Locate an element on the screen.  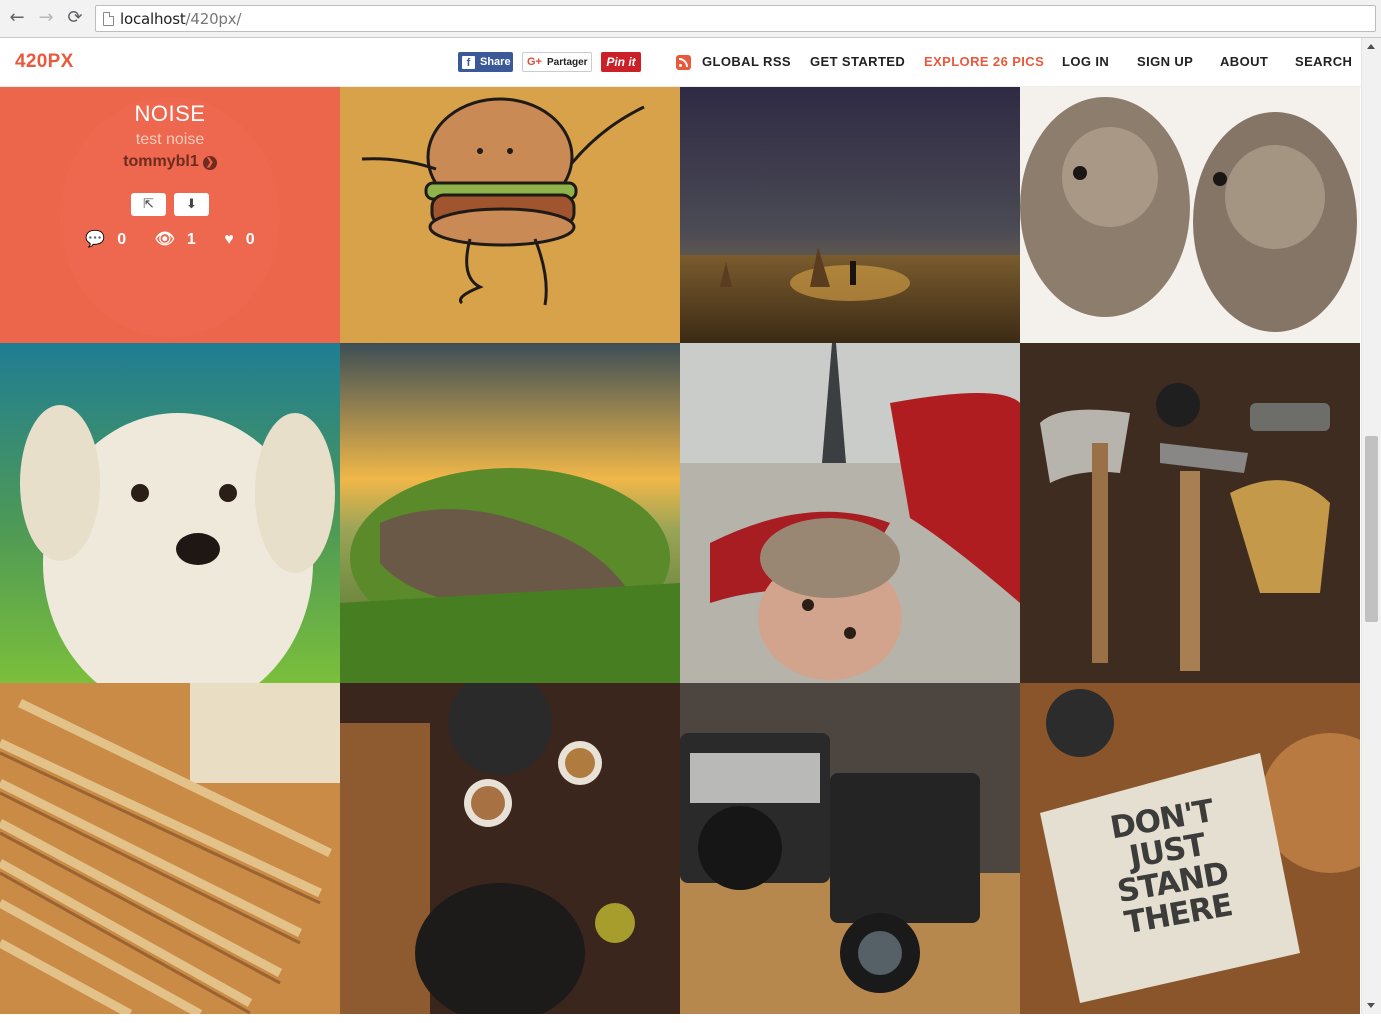
photo-tile-notebook: DON'T JUST STAND THERE is located at coordinates (1190, 853).